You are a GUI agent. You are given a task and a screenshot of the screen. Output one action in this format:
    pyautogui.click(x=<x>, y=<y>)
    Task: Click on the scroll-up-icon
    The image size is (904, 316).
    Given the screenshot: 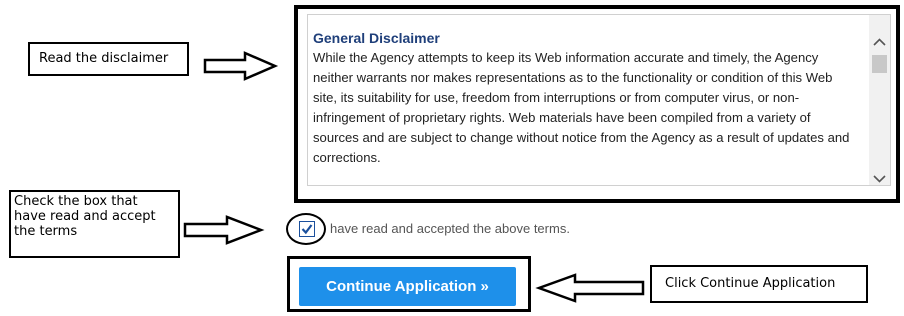 What is the action you would take?
    pyautogui.click(x=879, y=42)
    